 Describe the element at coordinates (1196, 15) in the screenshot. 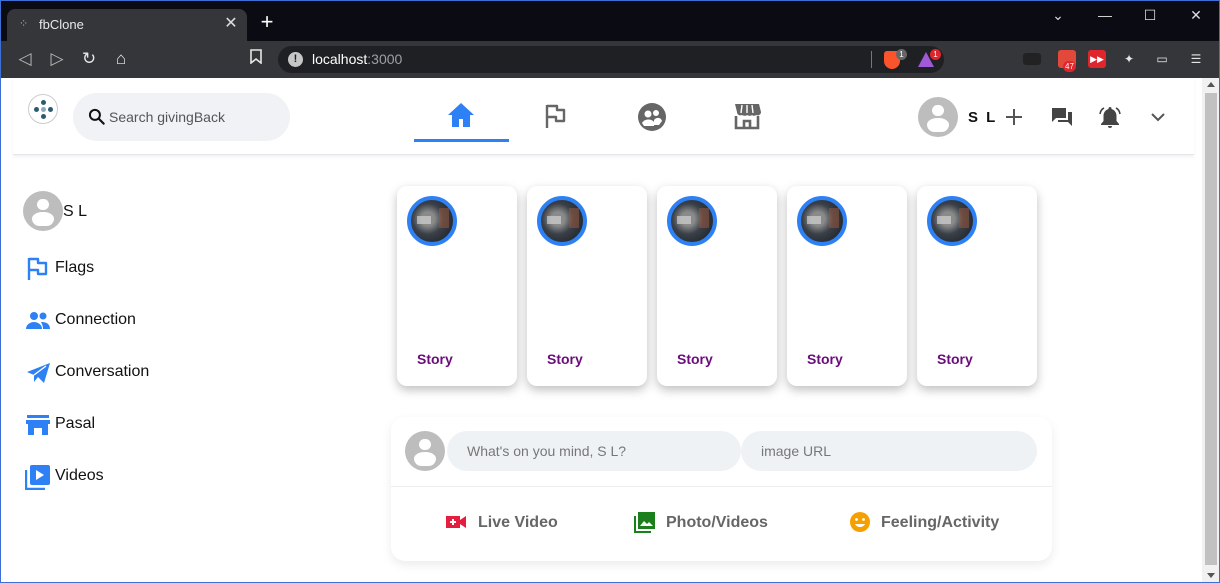

I see `close-window-button: ✕` at that location.